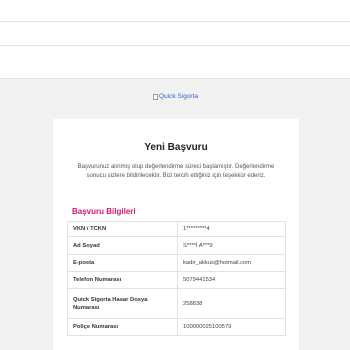 The image size is (350, 350). Describe the element at coordinates (122, 229) in the screenshot. I see `row-label: VKN / TCKN` at that location.